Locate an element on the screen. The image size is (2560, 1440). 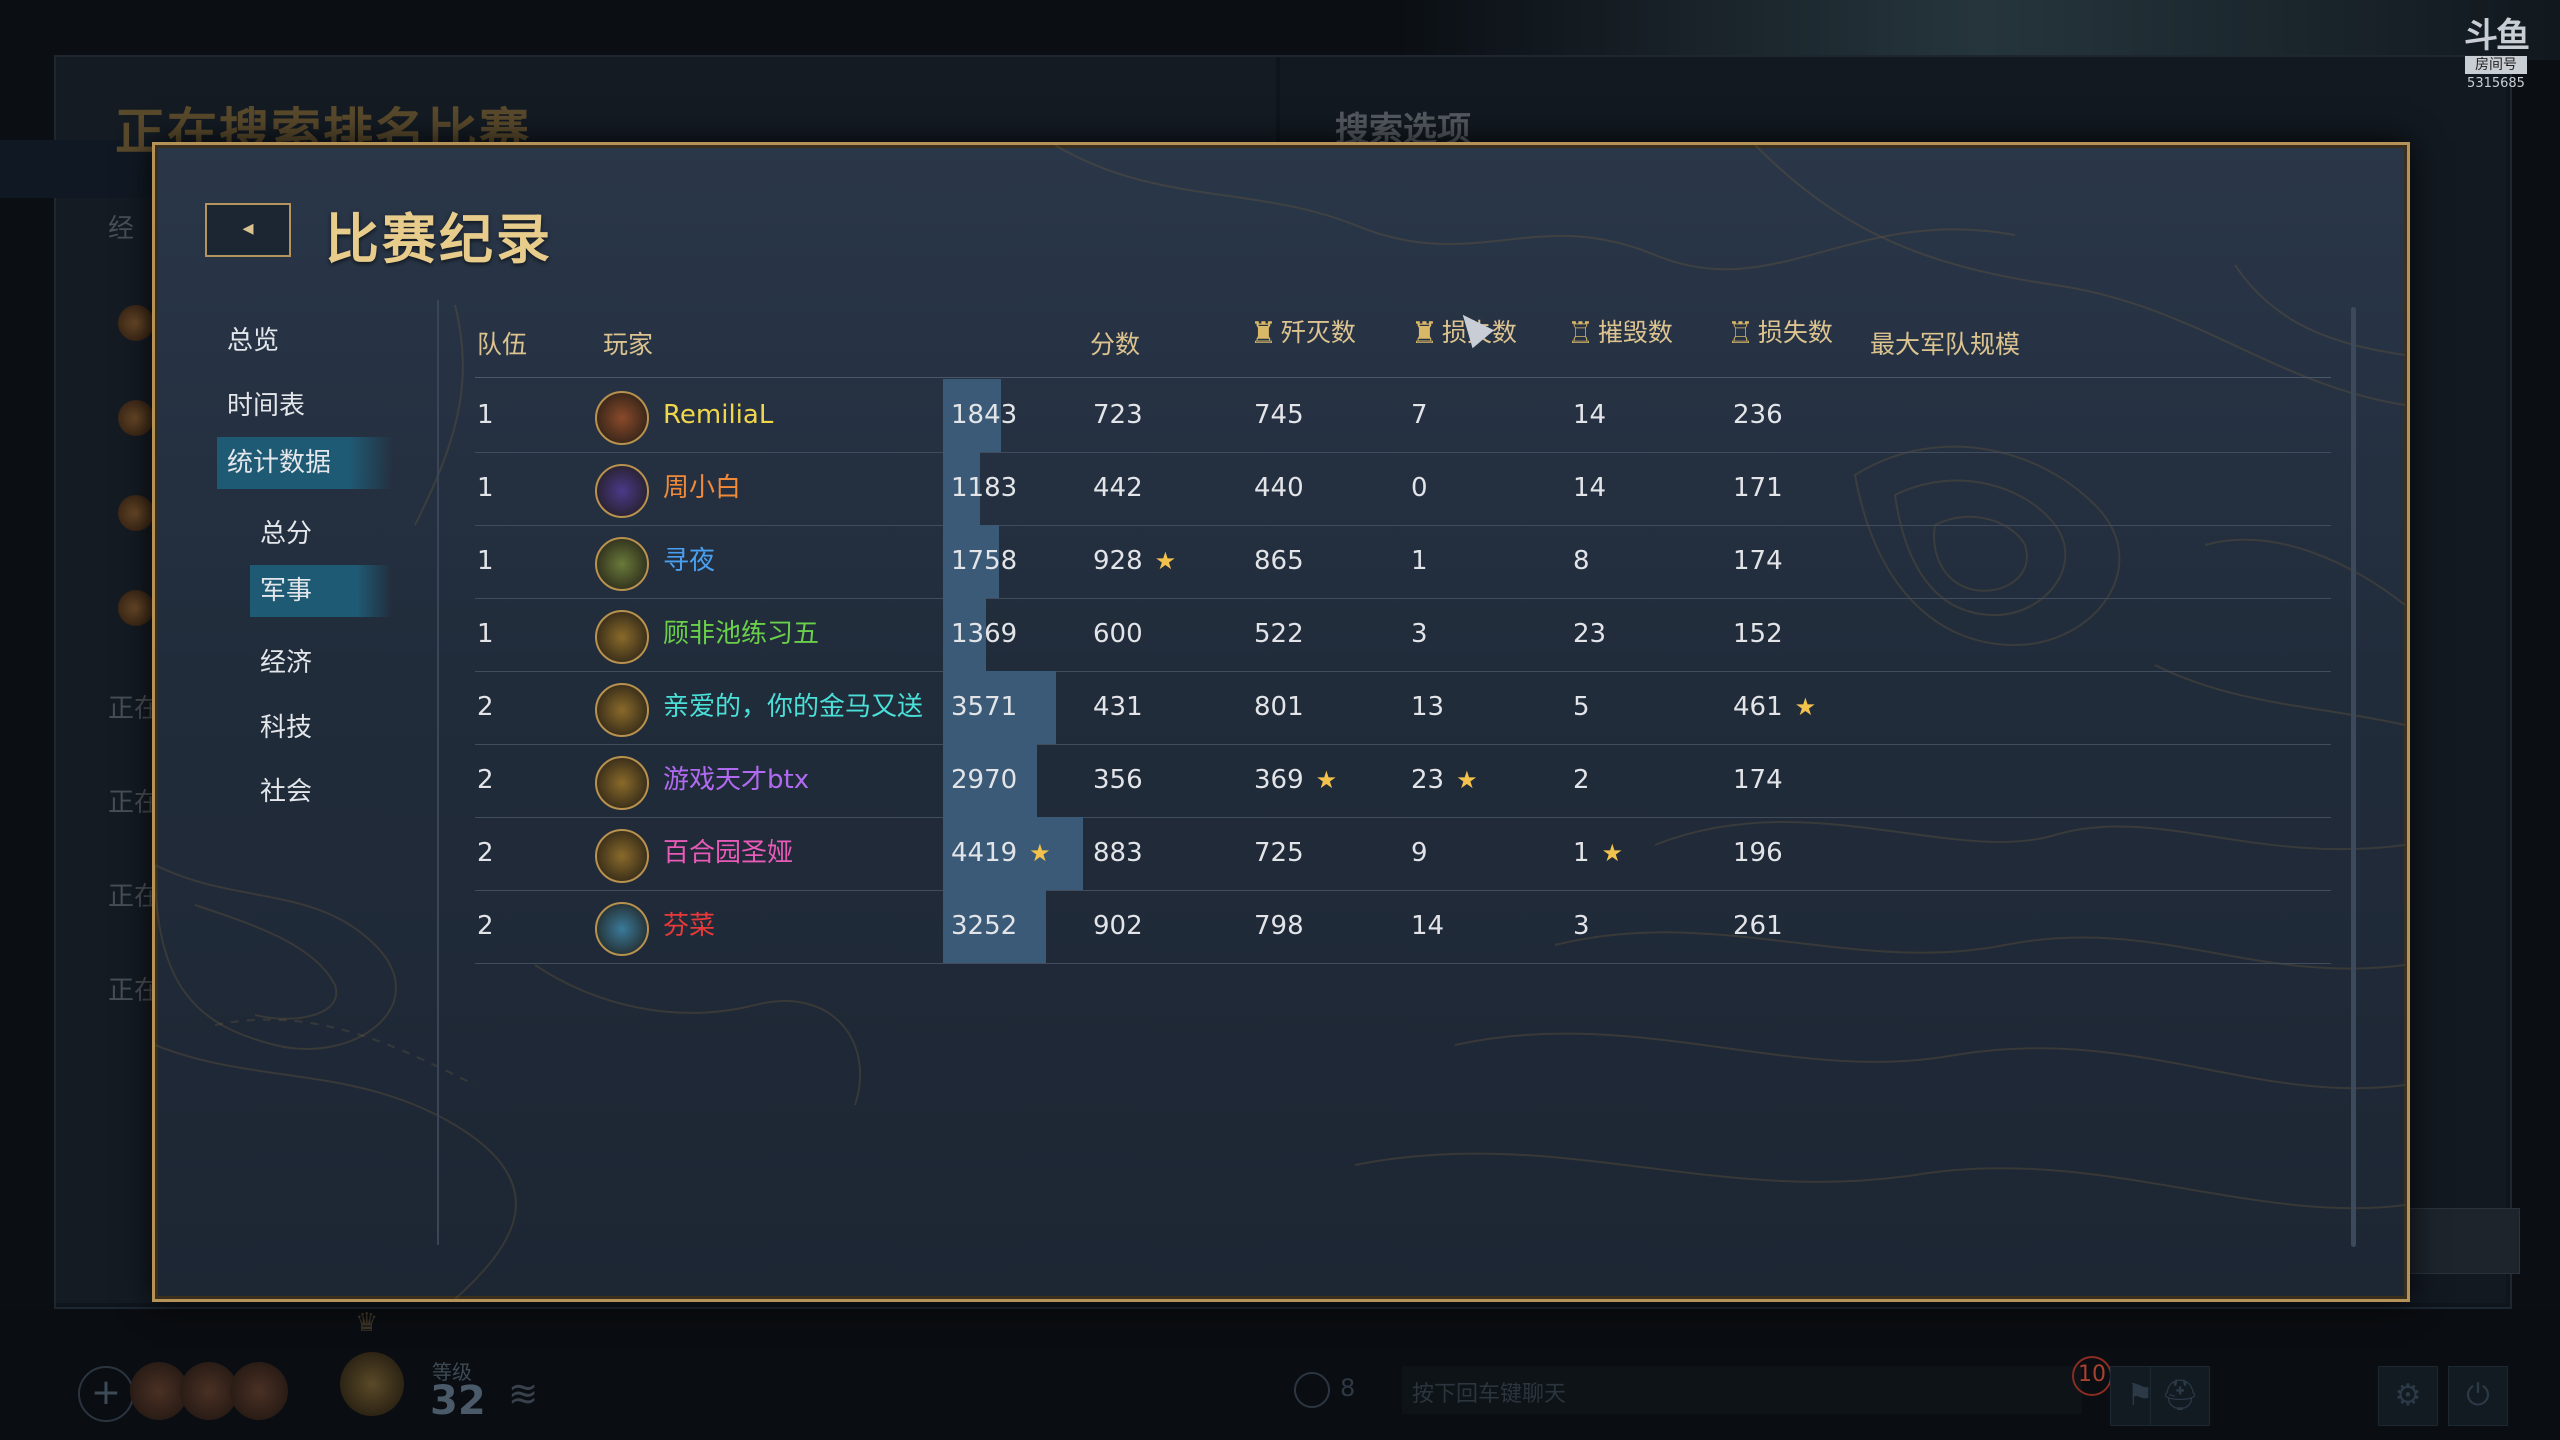
table-row: 1 RemiliaL 1843 723 745 7 14 236 is located at coordinates (1403, 416).